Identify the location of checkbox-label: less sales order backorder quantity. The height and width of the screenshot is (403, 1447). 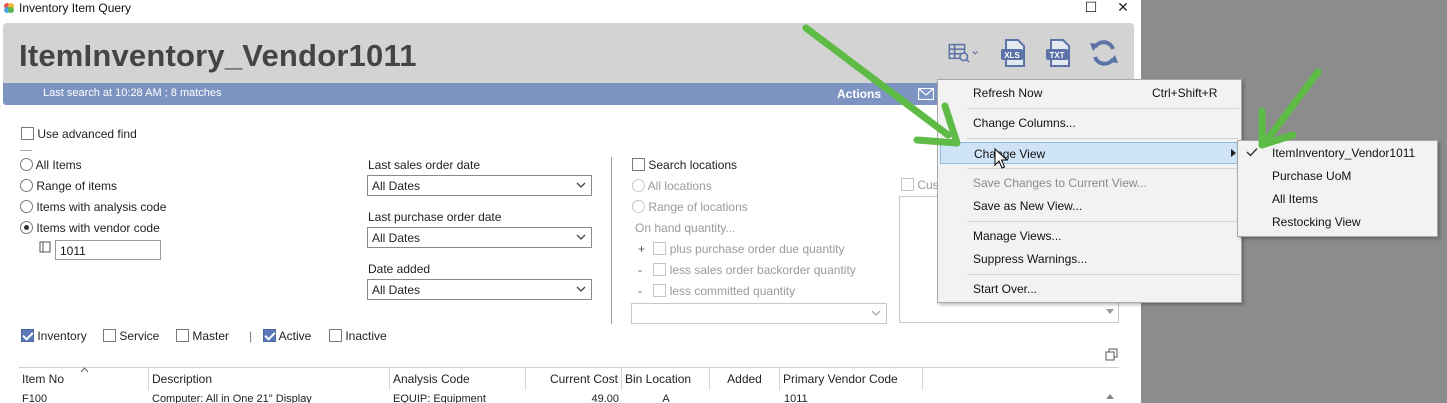
(762, 270).